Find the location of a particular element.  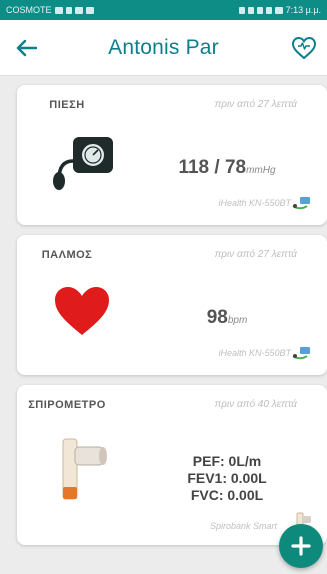

card-title: ΣΠΙΡΟΜΕΤΡΟ is located at coordinates (67, 405).